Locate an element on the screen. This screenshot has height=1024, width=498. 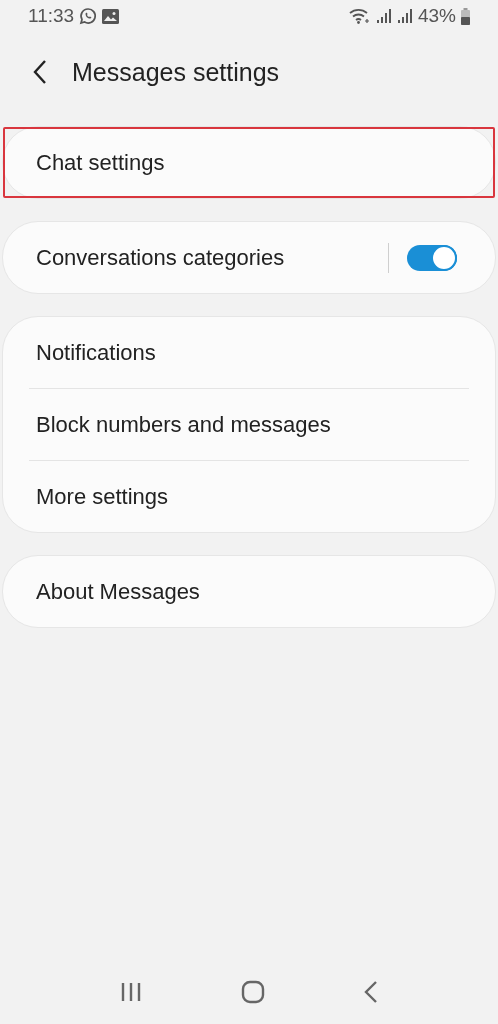
toggle-switch is located at coordinates (432, 257).